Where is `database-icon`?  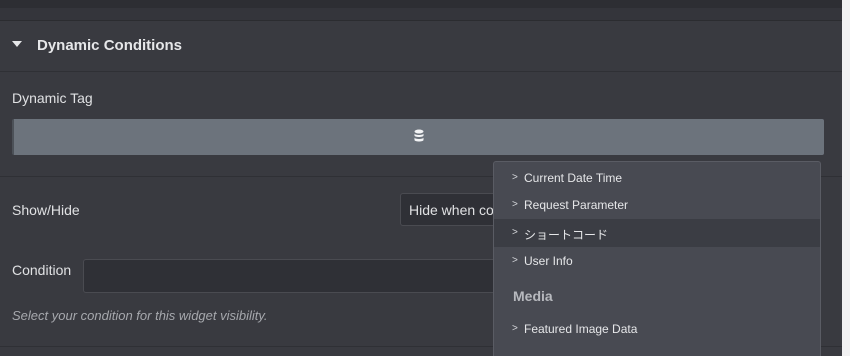 database-icon is located at coordinates (419, 135).